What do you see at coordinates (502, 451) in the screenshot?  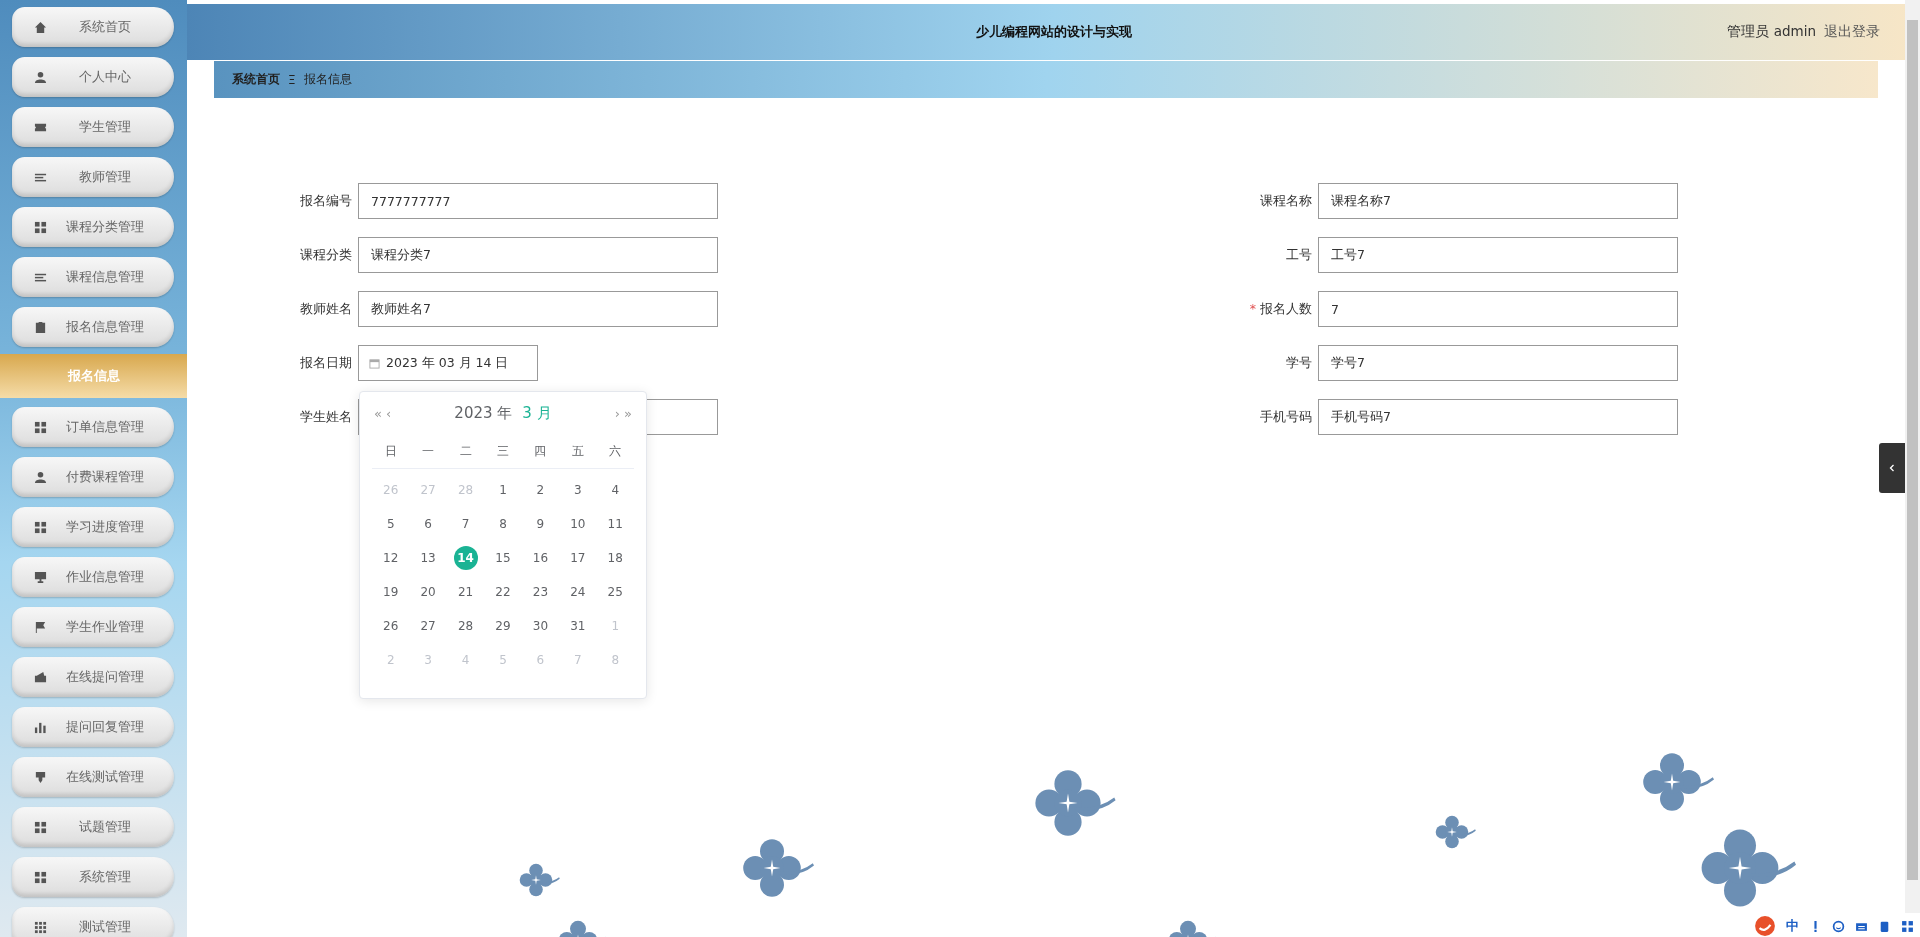 I see `weekday-label: 三` at bounding box center [502, 451].